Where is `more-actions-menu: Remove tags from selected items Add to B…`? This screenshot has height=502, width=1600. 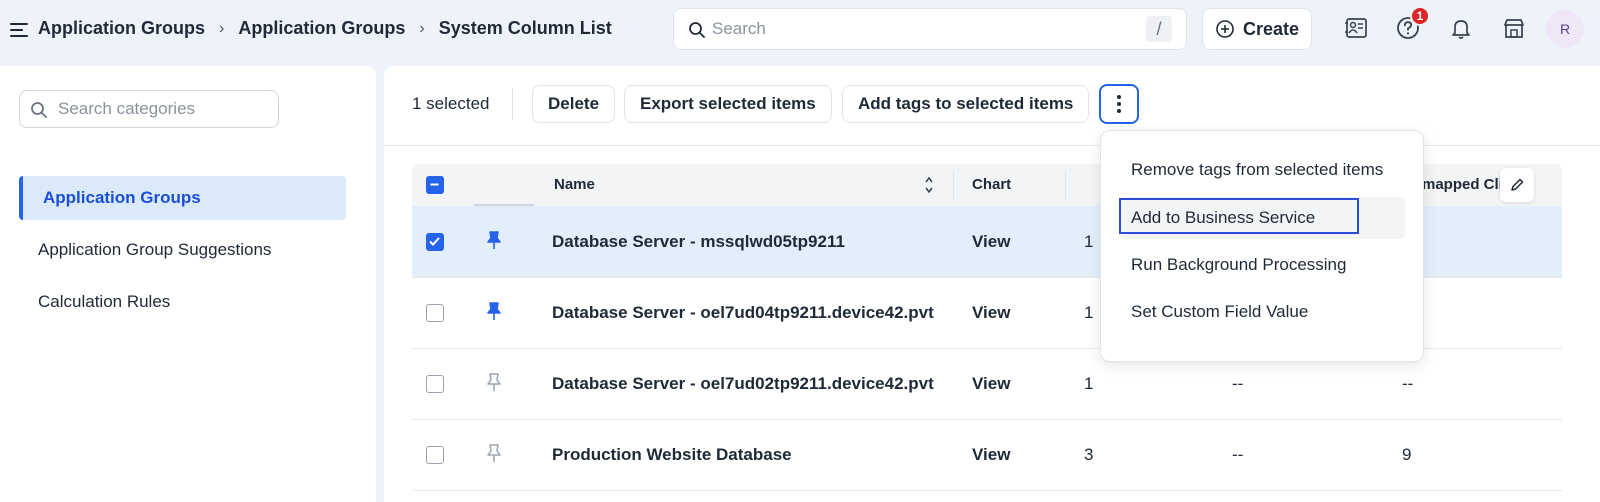 more-actions-menu: Remove tags from selected items Add to B… is located at coordinates (1262, 246).